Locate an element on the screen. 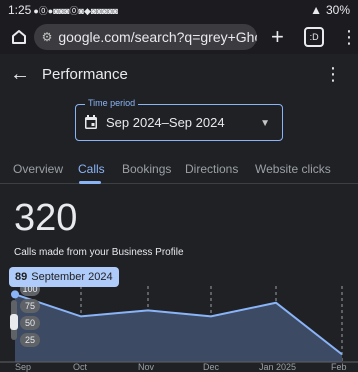 The image size is (358, 372). time-period-select: Time period Sep 2024–Sep 2024 ▼ is located at coordinates (179, 119).